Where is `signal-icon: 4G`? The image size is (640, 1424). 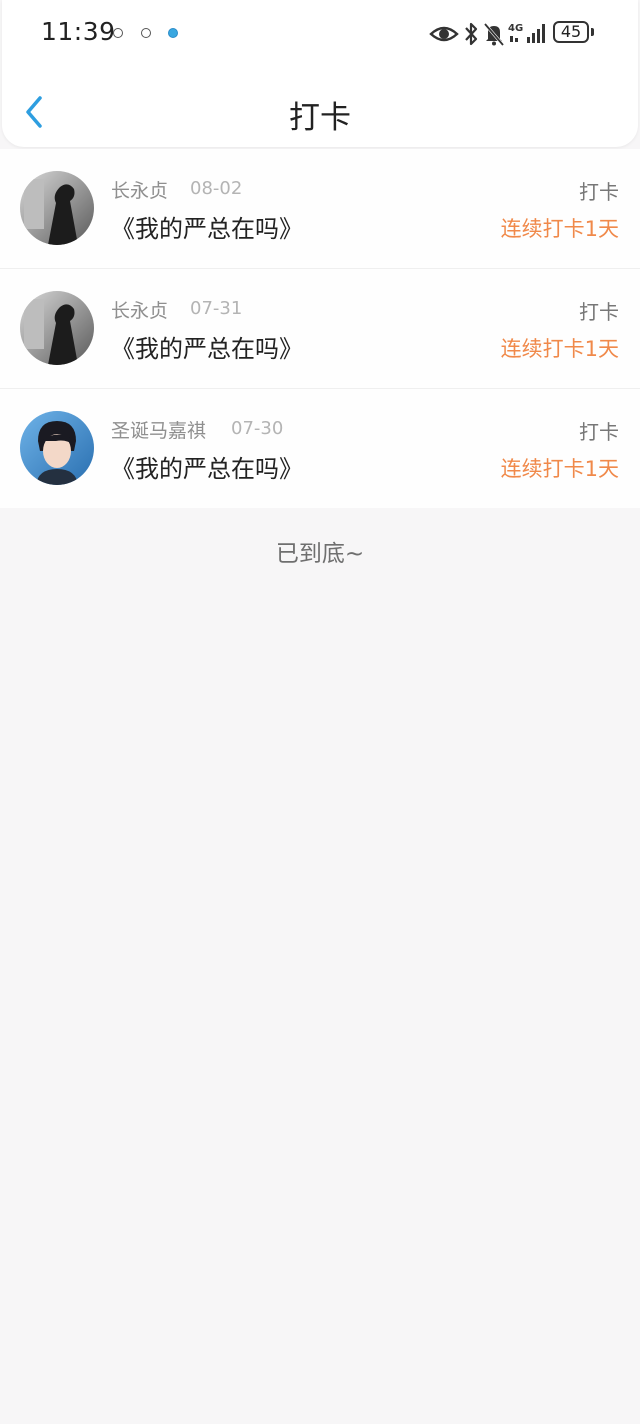
signal-icon: 4G is located at coordinates (526, 33).